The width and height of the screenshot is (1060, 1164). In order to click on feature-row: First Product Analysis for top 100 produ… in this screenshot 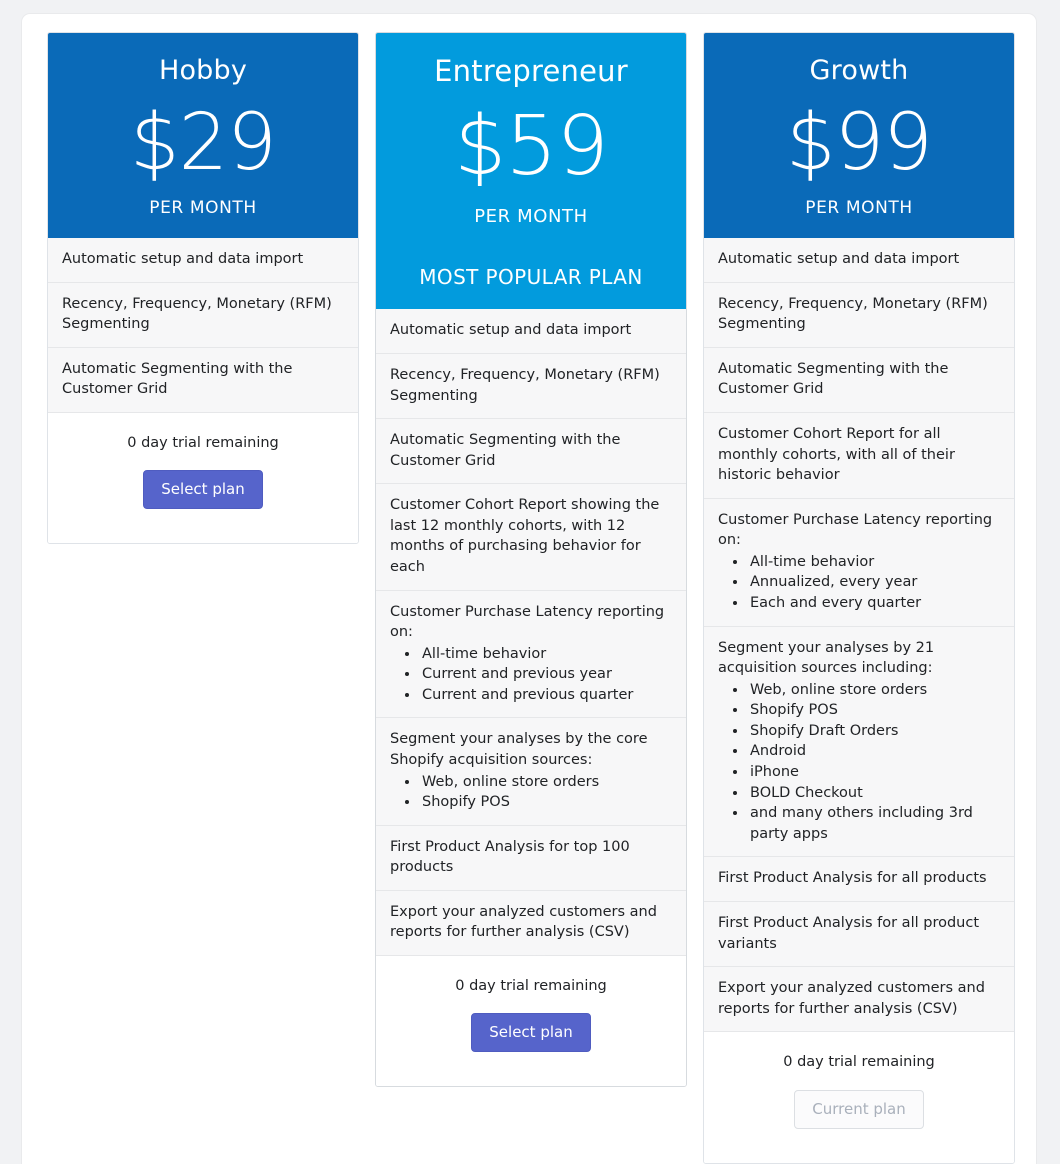, I will do `click(531, 858)`.